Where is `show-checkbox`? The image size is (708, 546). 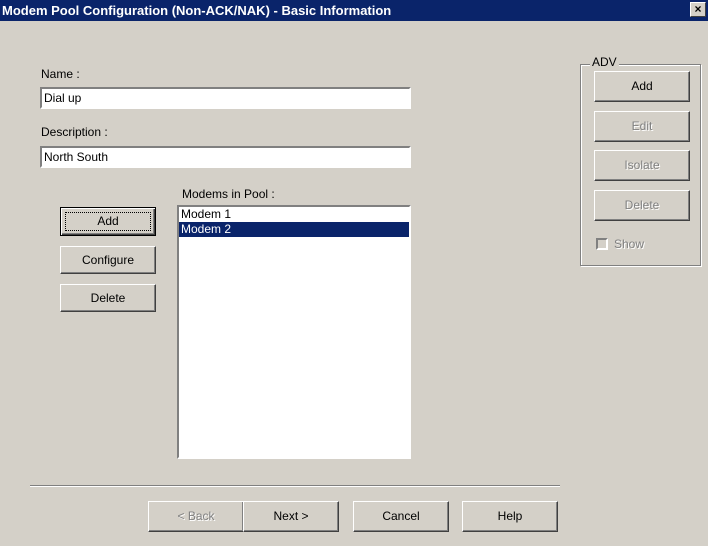
show-checkbox is located at coordinates (602, 244).